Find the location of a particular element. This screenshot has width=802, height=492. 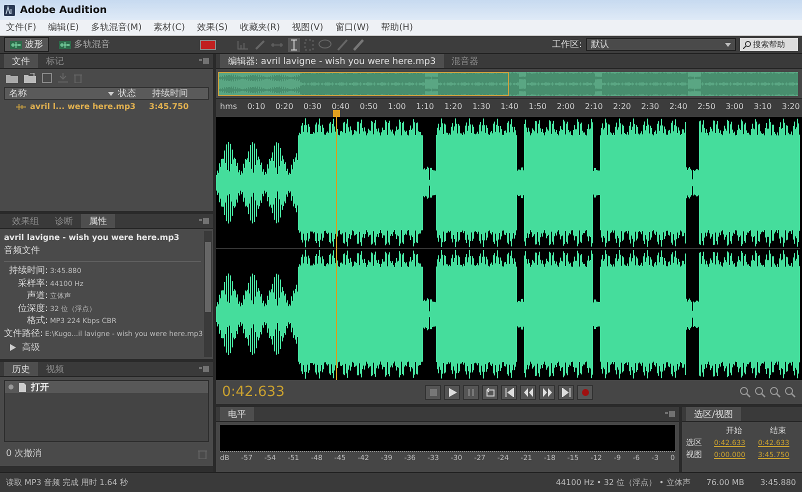

search-field: 搜索帮助 is located at coordinates (769, 44).